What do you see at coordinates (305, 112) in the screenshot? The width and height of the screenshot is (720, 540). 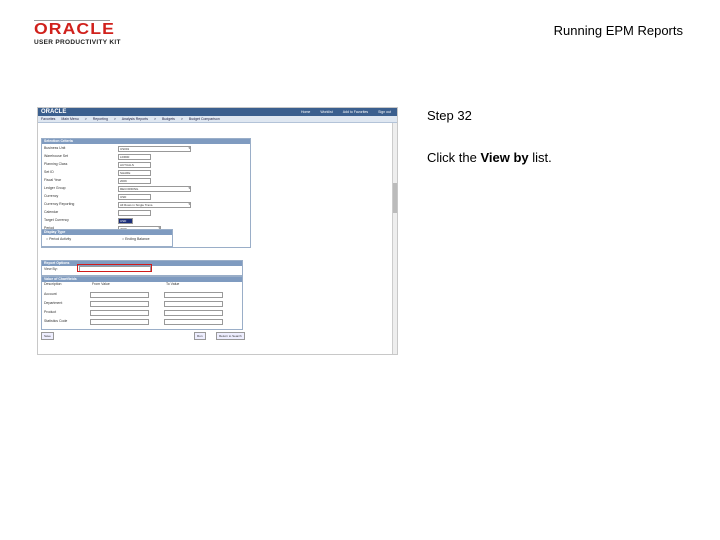 I see `link-home: Home` at bounding box center [305, 112].